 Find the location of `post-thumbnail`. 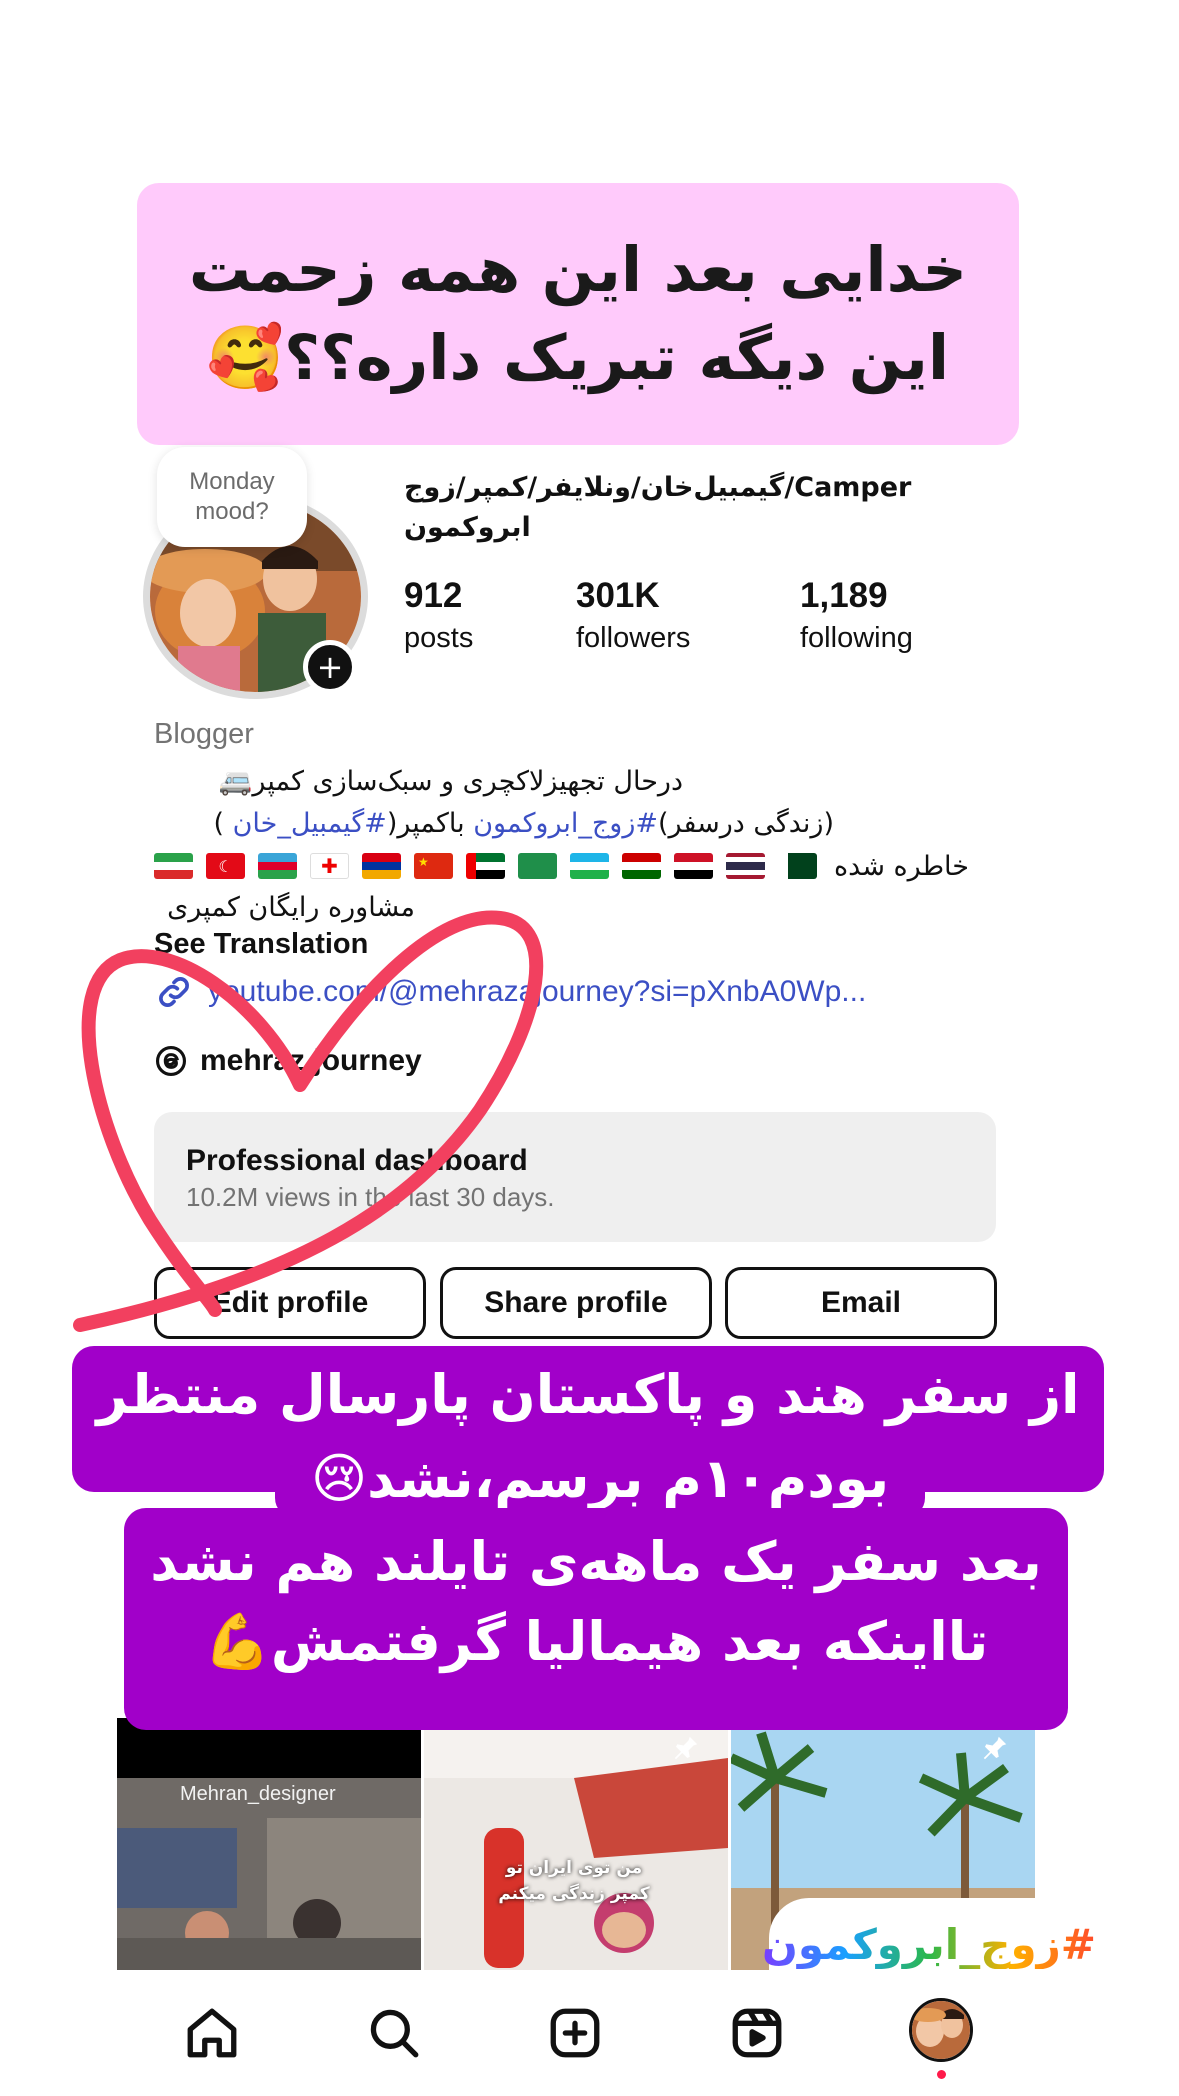

post-thumbnail is located at coordinates (269, 1844).